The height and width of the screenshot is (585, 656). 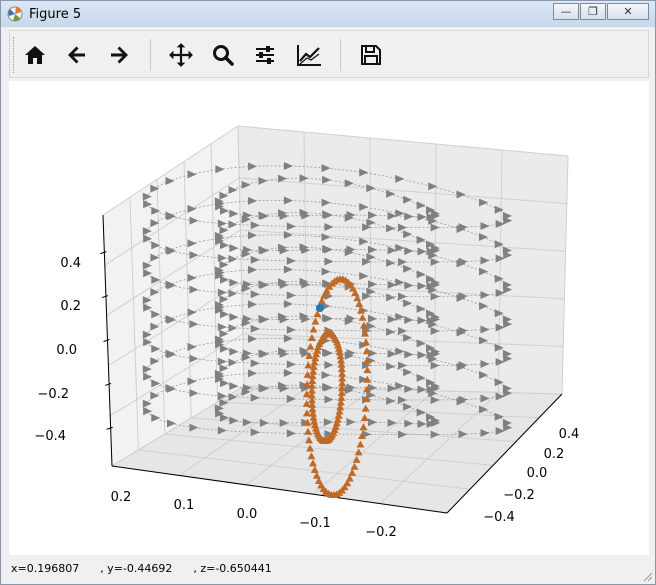 I want to click on minimize-button: —, so click(x=566, y=11).